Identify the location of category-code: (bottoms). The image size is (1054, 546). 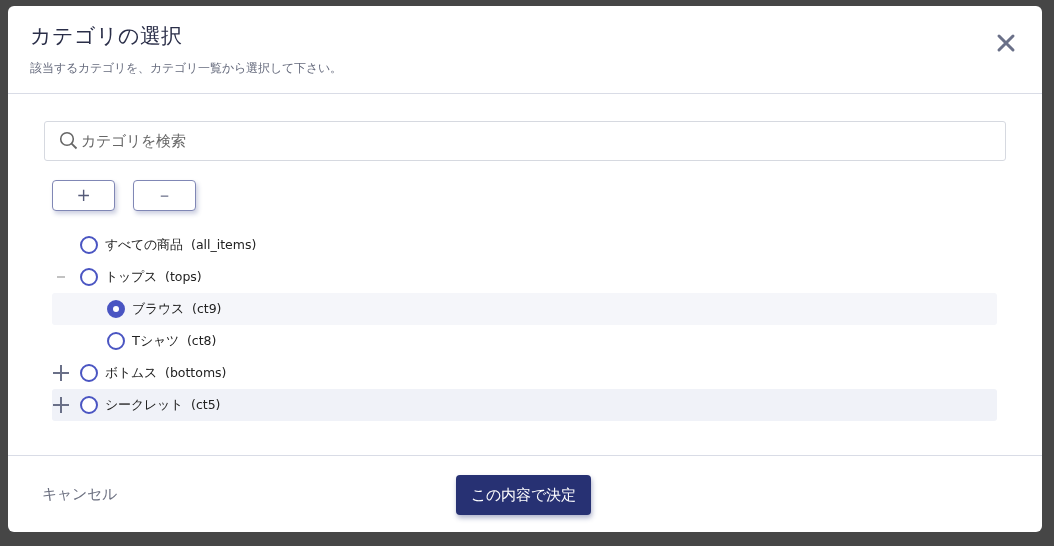
(196, 372).